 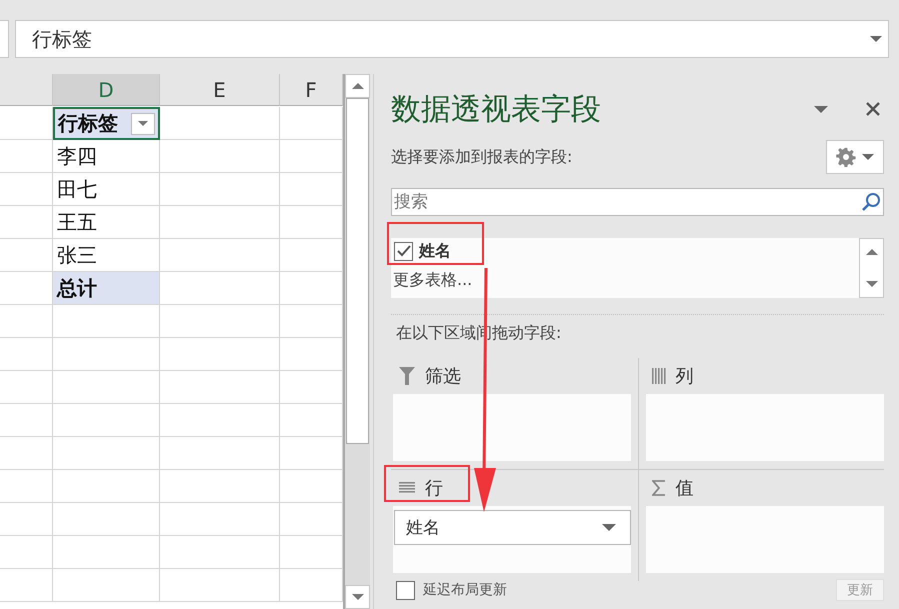 I want to click on filter-dropdown-button, so click(x=143, y=123).